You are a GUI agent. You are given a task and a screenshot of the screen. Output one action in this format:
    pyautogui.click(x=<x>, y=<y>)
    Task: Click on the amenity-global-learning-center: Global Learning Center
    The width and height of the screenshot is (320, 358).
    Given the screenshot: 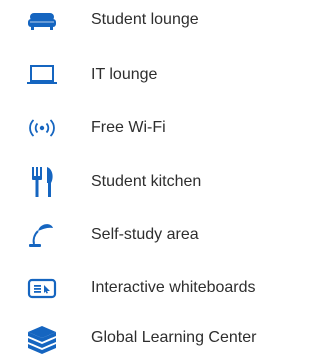 What is the action you would take?
    pyautogui.click(x=149, y=338)
    